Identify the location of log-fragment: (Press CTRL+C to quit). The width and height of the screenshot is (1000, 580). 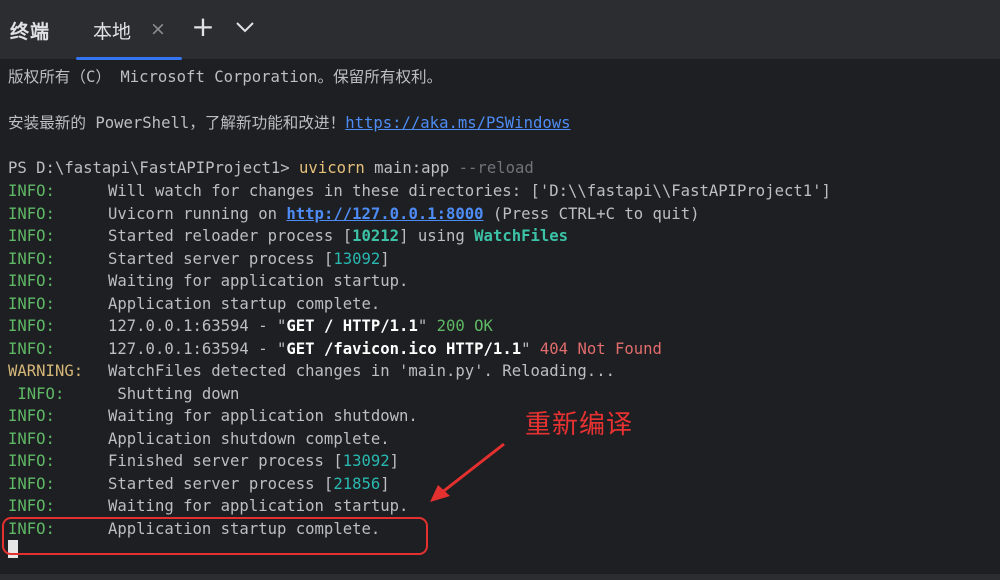
(591, 213).